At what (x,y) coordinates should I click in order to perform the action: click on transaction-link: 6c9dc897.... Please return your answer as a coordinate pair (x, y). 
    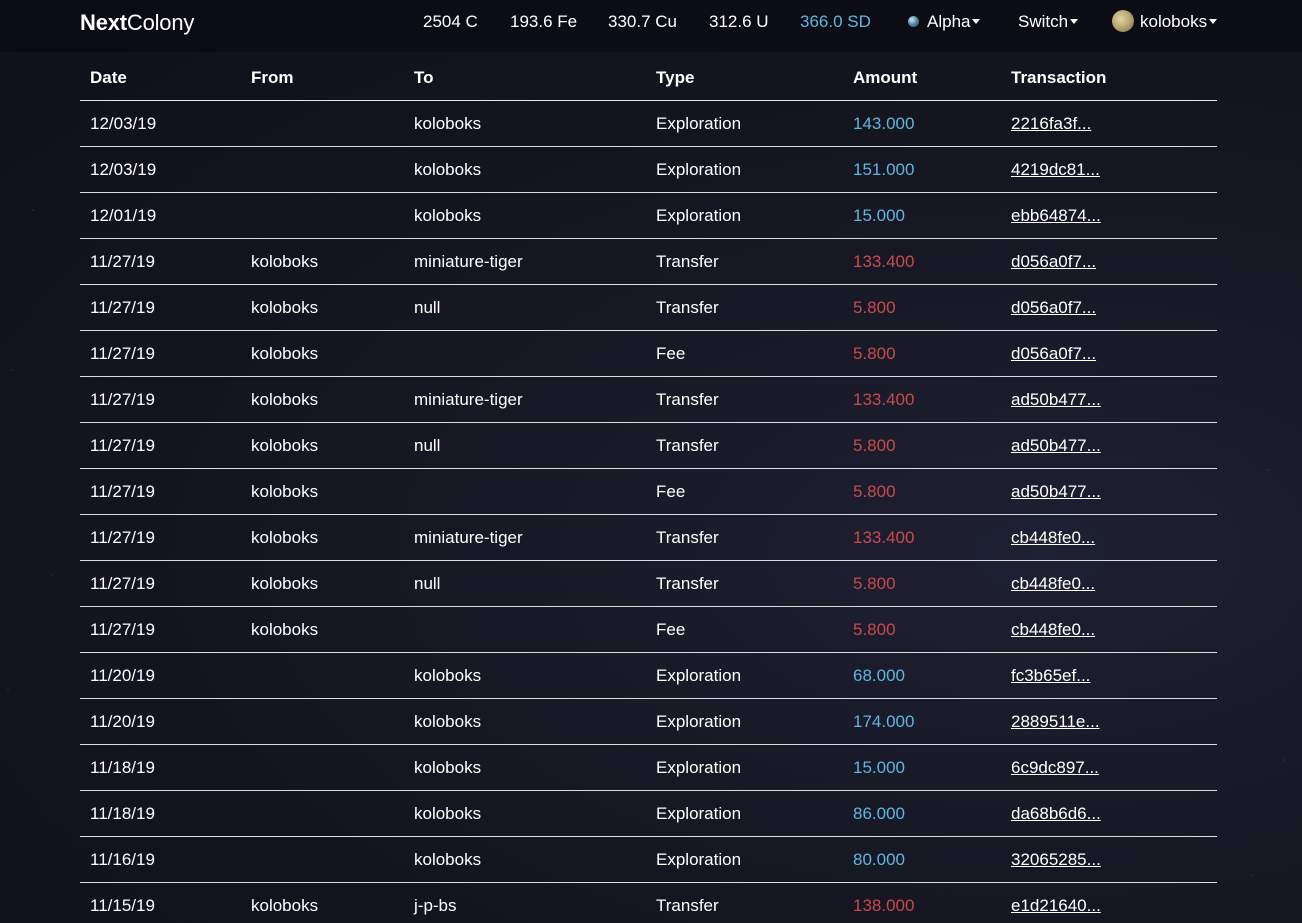
    Looking at the image, I should click on (1055, 767).